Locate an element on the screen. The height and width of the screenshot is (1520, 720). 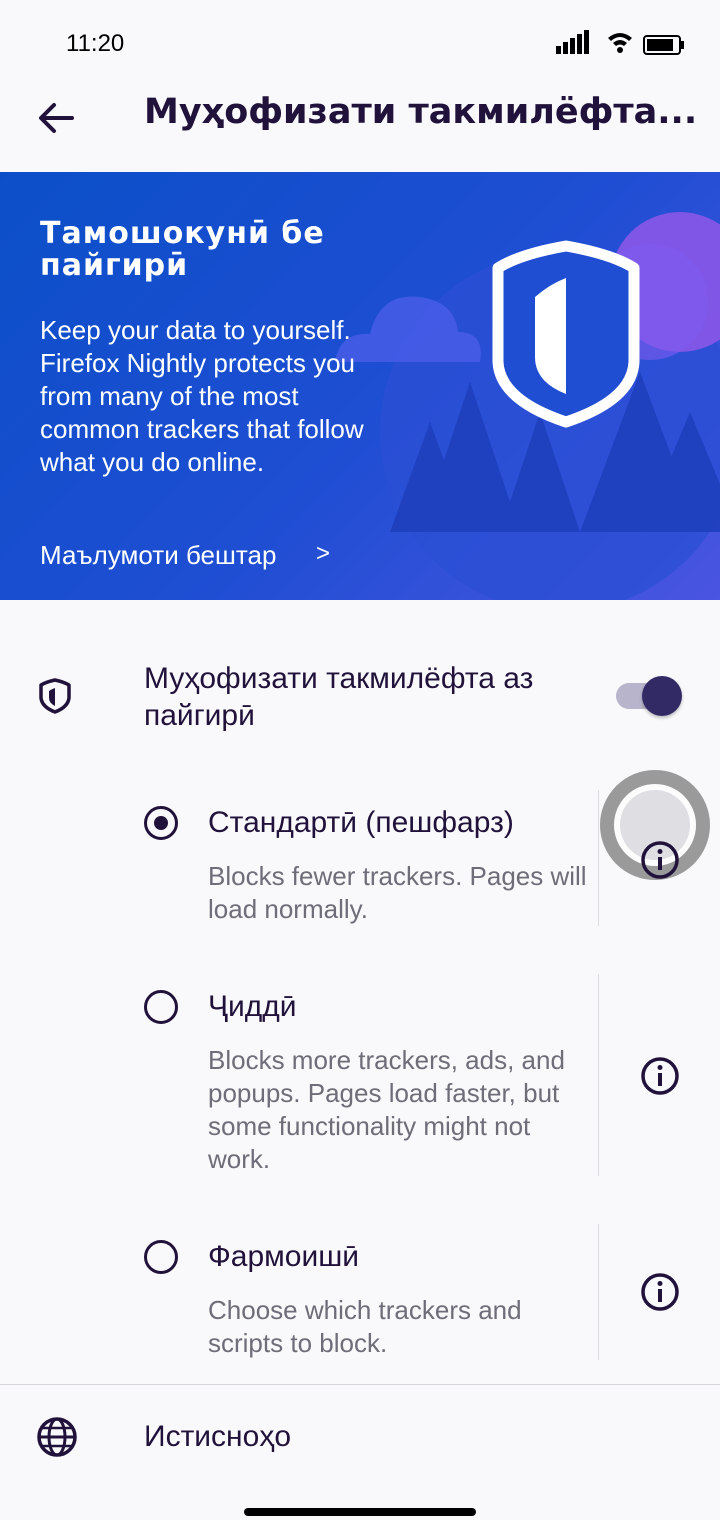
etp-toggle-switch is located at coordinates (649, 696).